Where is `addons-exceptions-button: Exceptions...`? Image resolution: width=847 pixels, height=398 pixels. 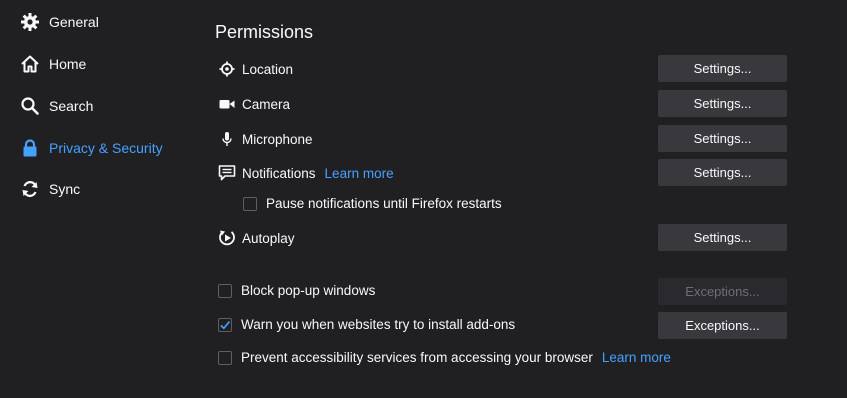 addons-exceptions-button: Exceptions... is located at coordinates (722, 325).